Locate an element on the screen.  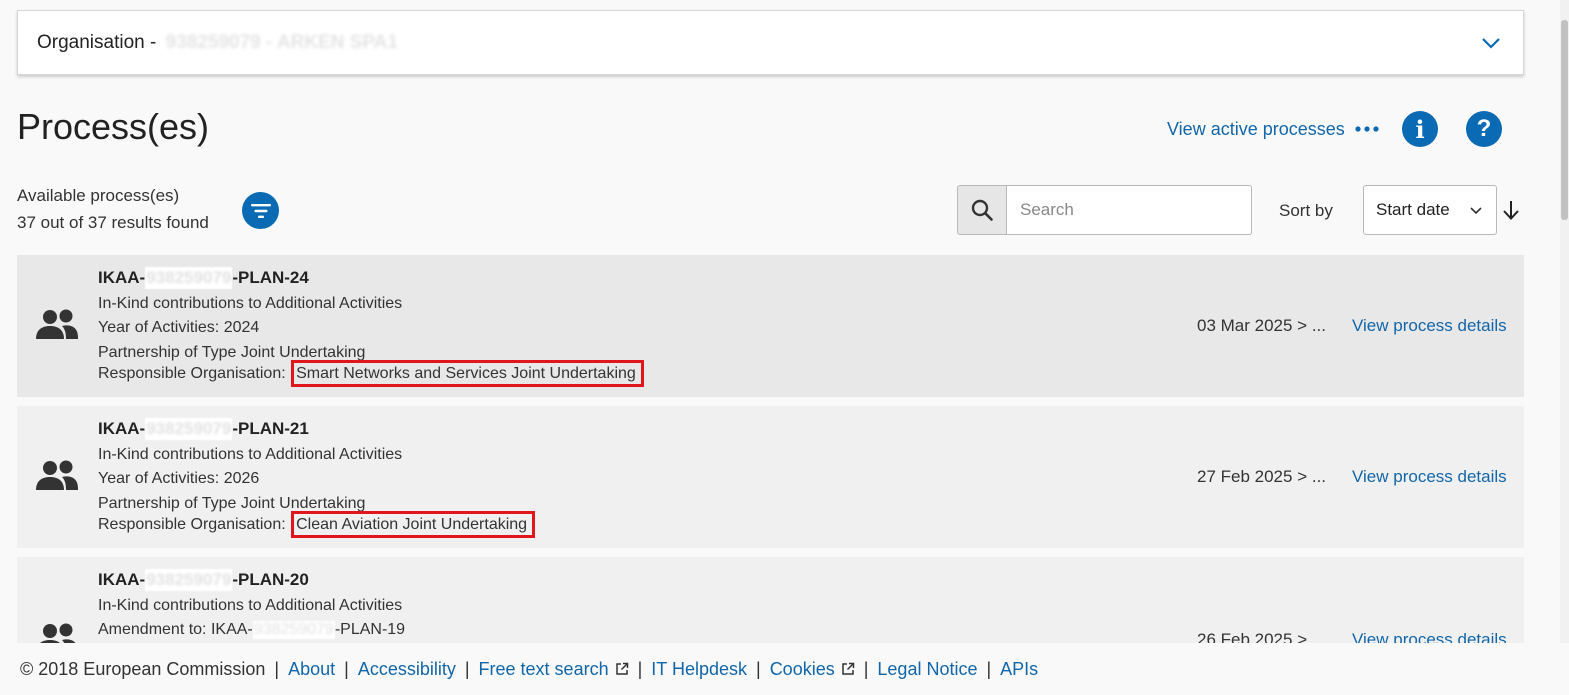
footer-link-about: About is located at coordinates (311, 669).